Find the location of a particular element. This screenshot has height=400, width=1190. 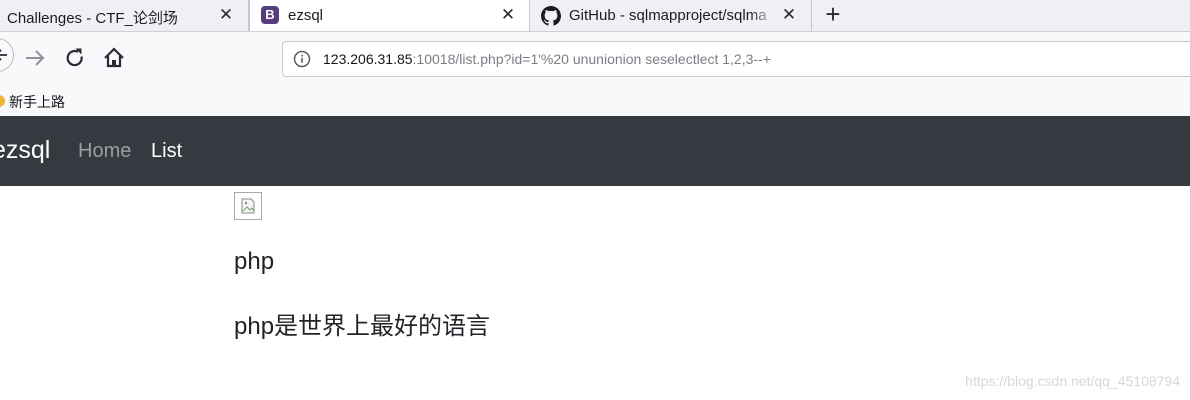

tab-title: GitHub - sqlmapproject/sqlma is located at coordinates (668, 15).